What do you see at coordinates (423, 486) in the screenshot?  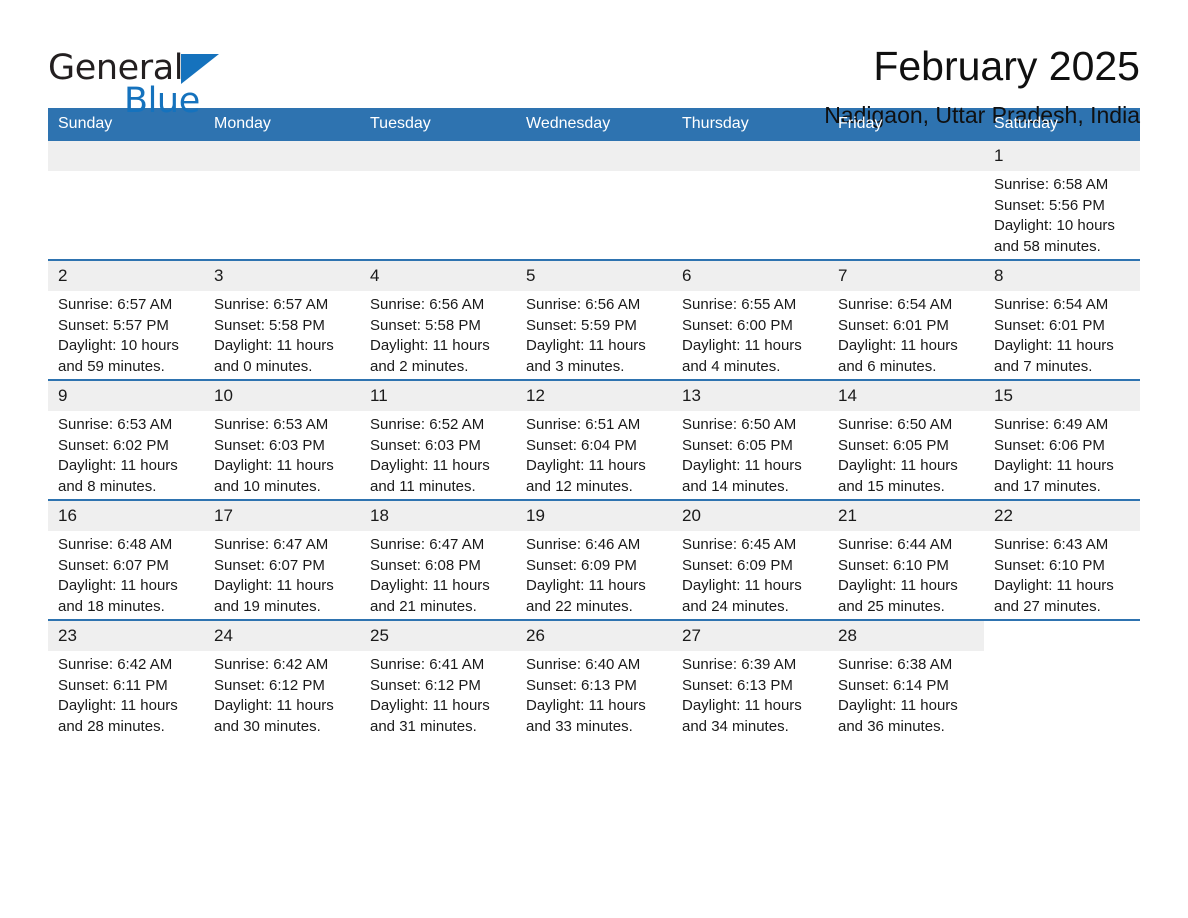 I see `daylight-text-line2: and 11 minutes.` at bounding box center [423, 486].